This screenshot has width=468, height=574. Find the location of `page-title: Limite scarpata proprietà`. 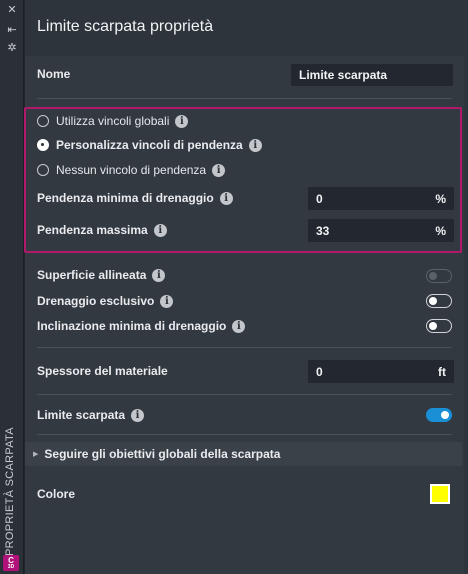

page-title: Limite scarpata proprietà is located at coordinates (125, 26).